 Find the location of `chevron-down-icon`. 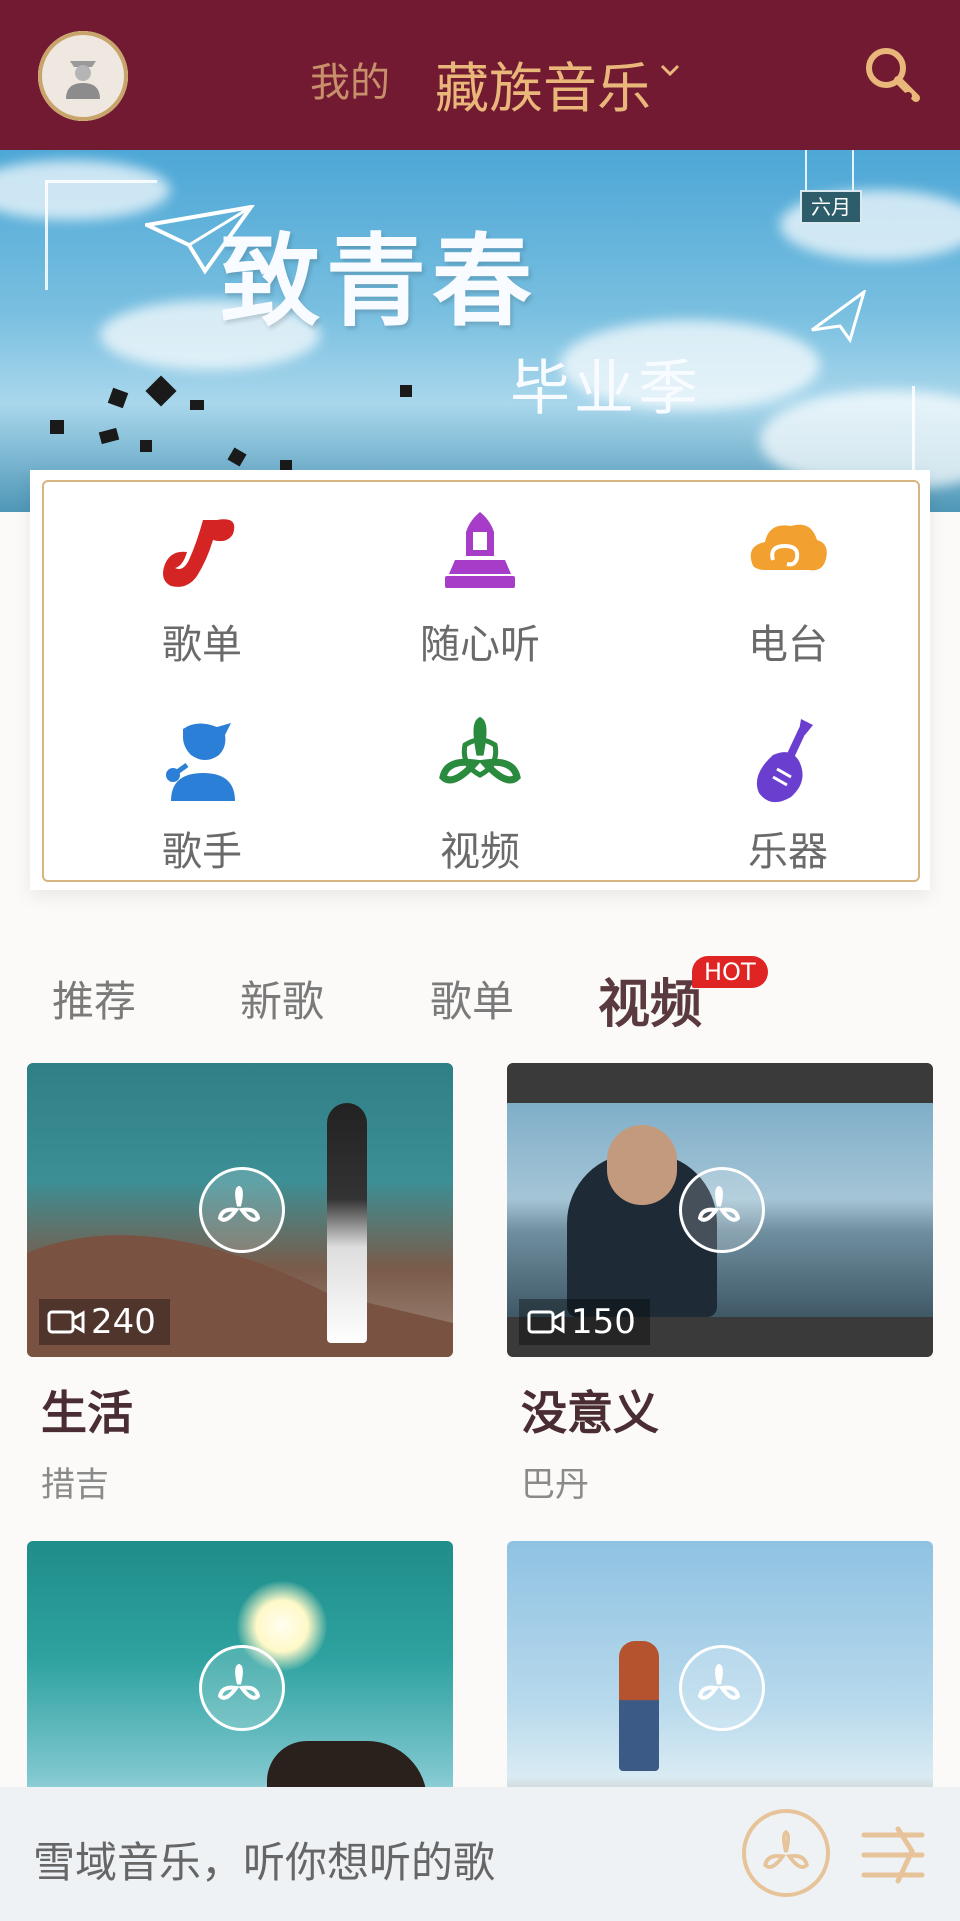

chevron-down-icon is located at coordinates (670, 71).